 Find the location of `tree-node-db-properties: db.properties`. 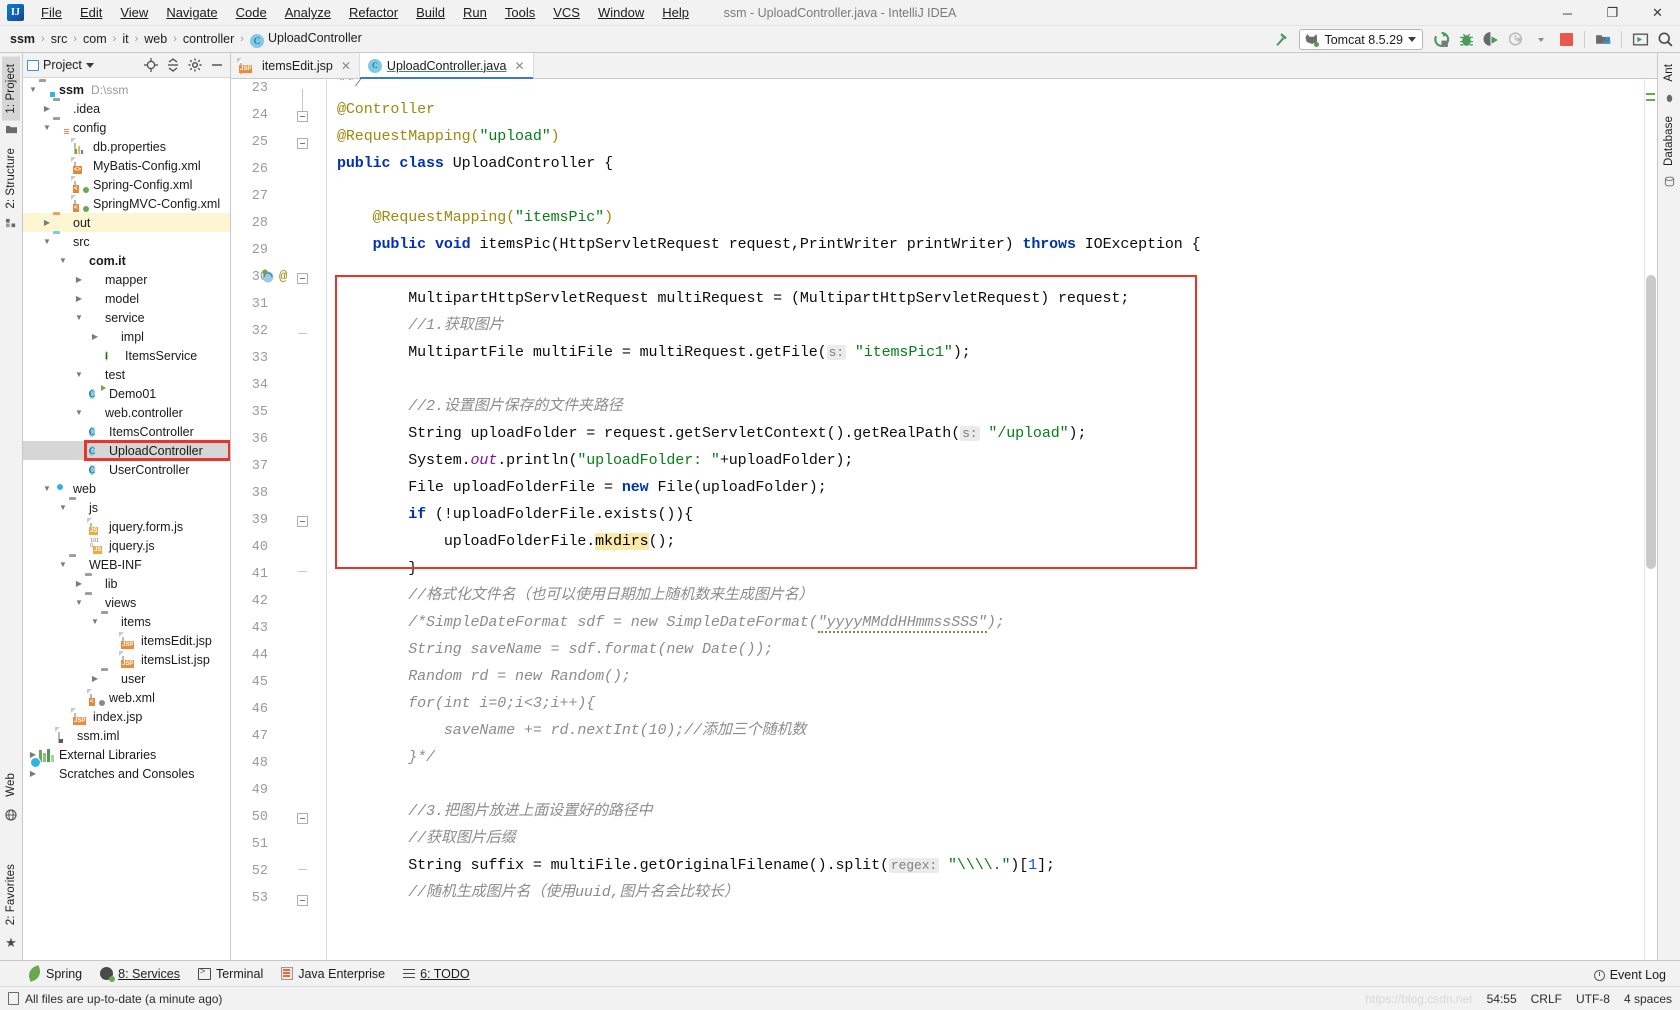

tree-node-db-properties: db.properties is located at coordinates (126, 146).